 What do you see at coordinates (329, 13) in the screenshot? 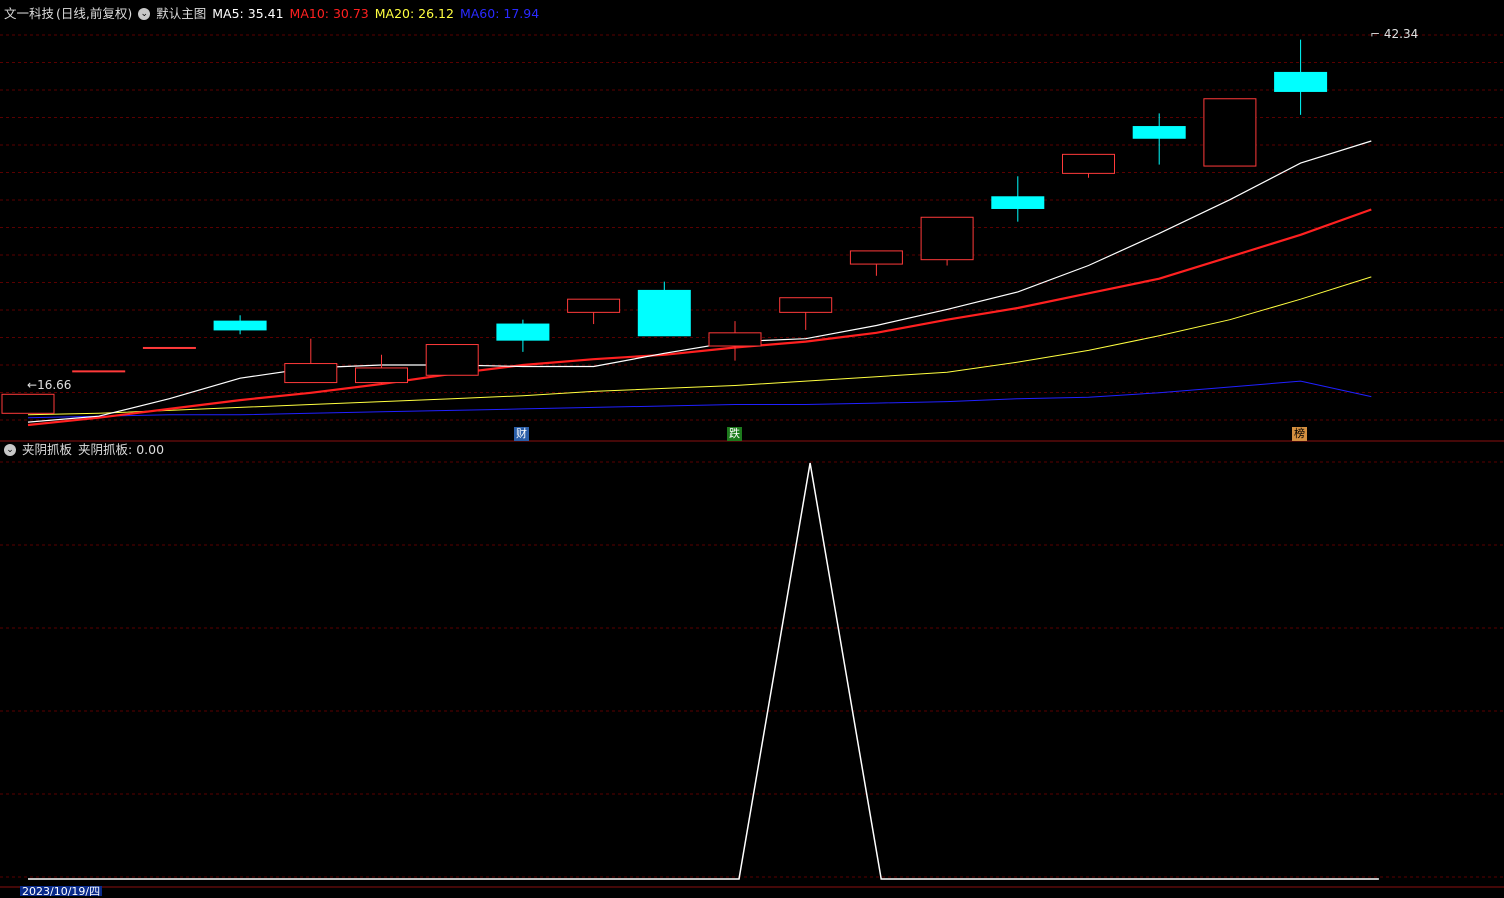
I see `ma10-value: MA10: 30.73` at bounding box center [329, 13].